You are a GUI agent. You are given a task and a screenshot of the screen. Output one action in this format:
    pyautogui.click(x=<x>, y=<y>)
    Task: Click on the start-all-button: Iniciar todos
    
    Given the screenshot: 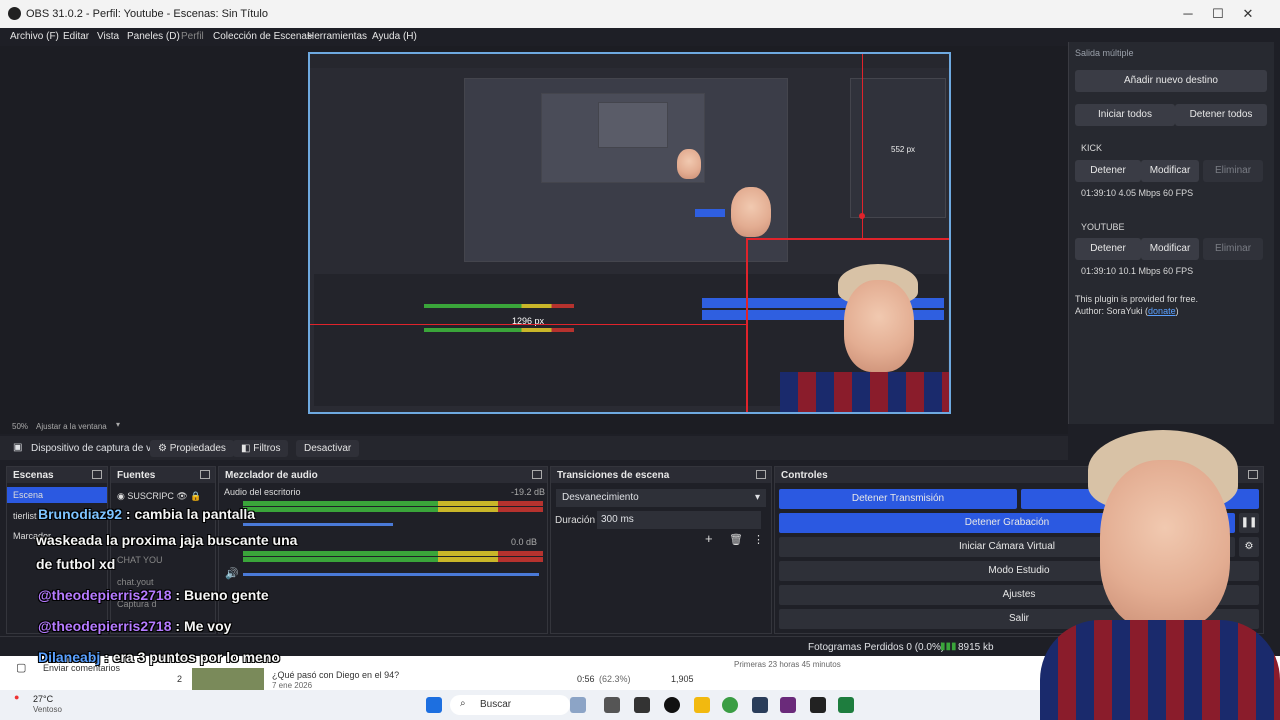 What is the action you would take?
    pyautogui.click(x=1125, y=115)
    